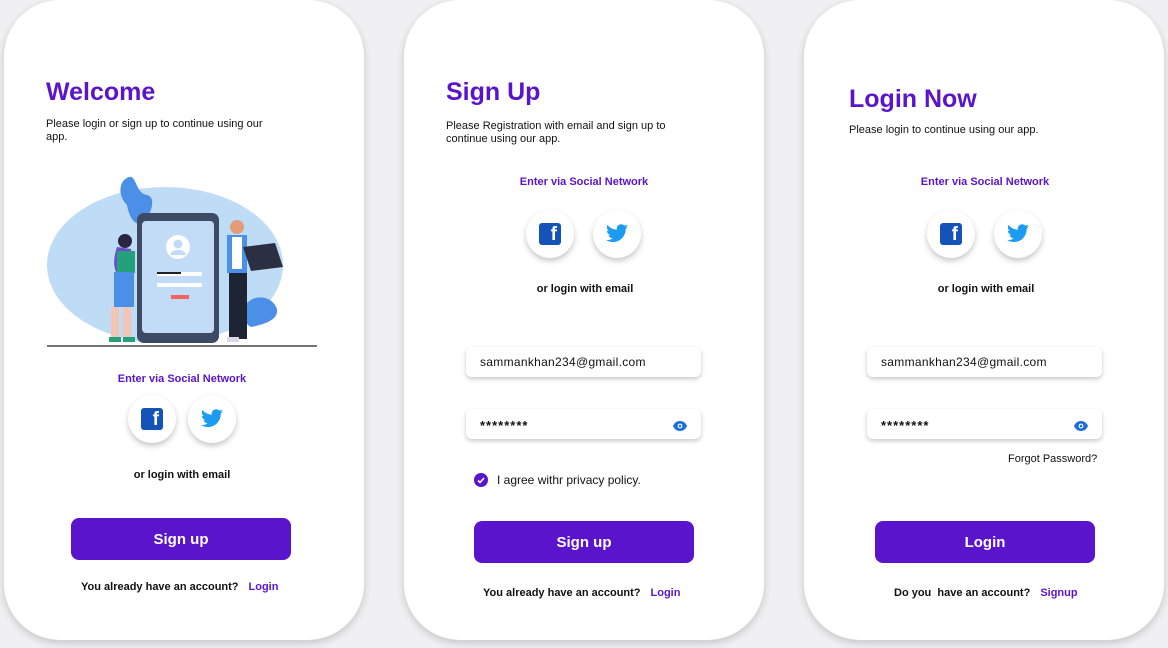 This screenshot has width=1168, height=648. What do you see at coordinates (493, 92) in the screenshot?
I see `page-title: Sign Up` at bounding box center [493, 92].